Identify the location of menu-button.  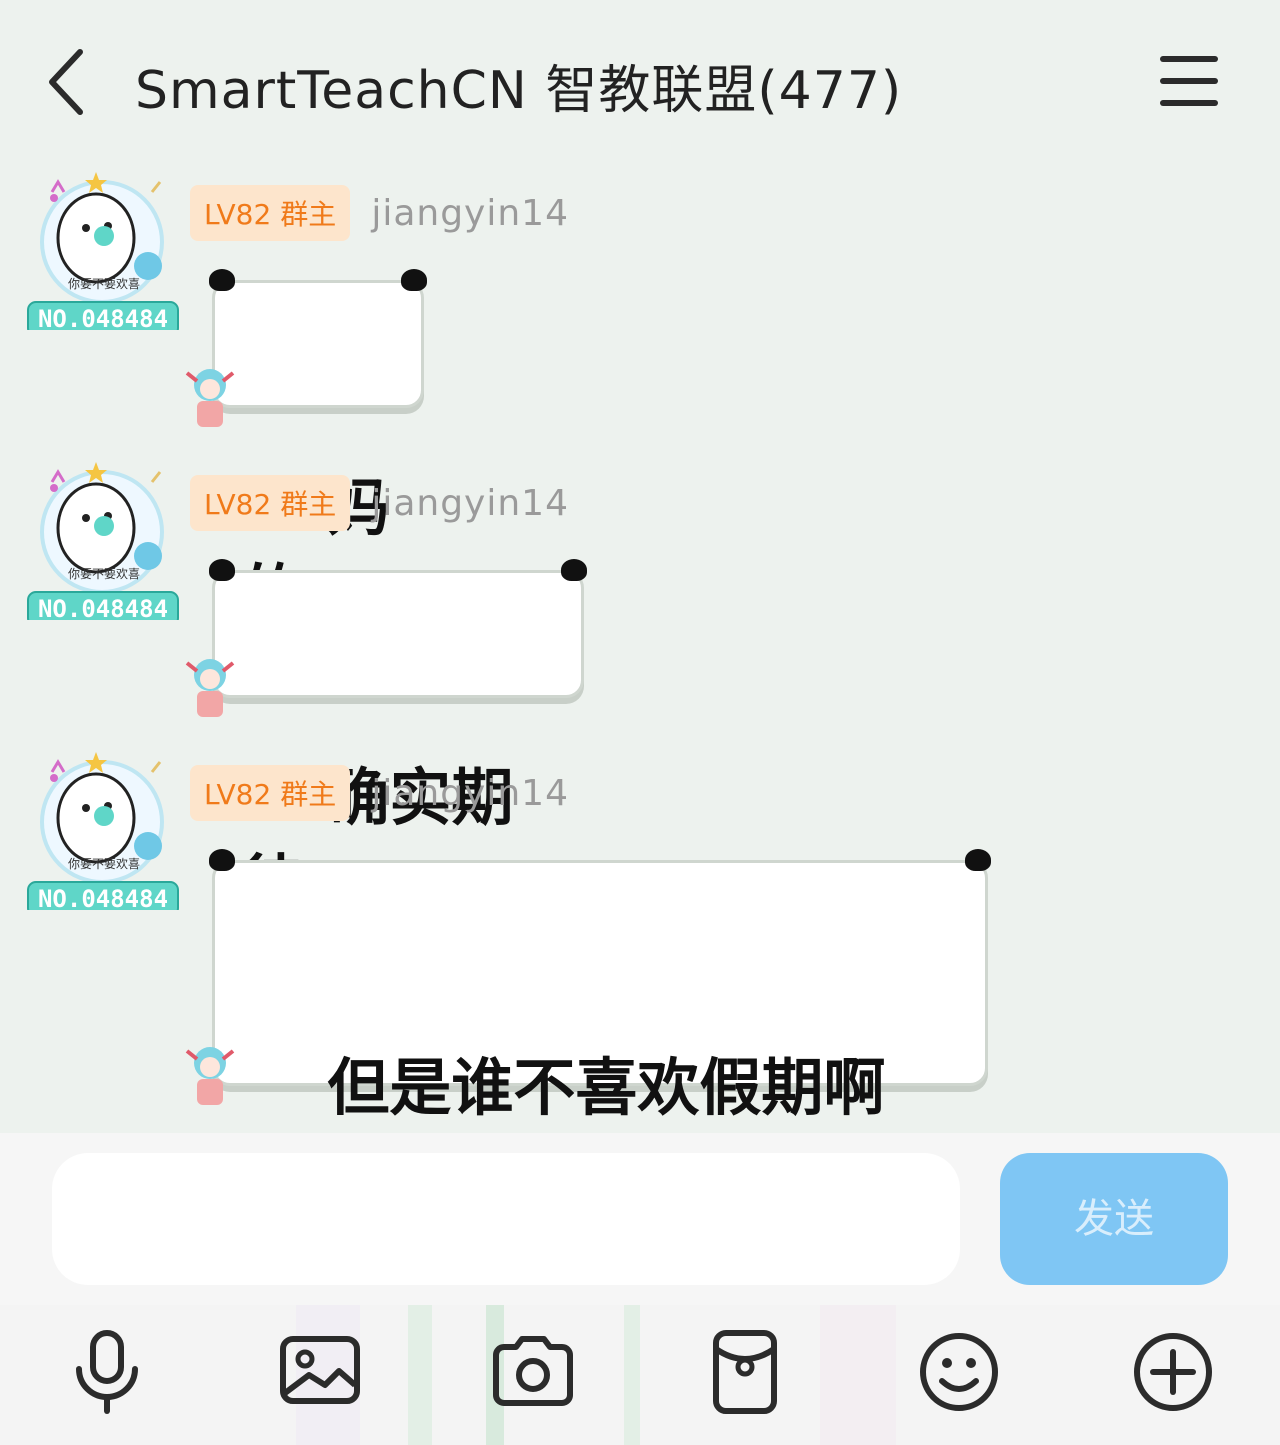
(1191, 81).